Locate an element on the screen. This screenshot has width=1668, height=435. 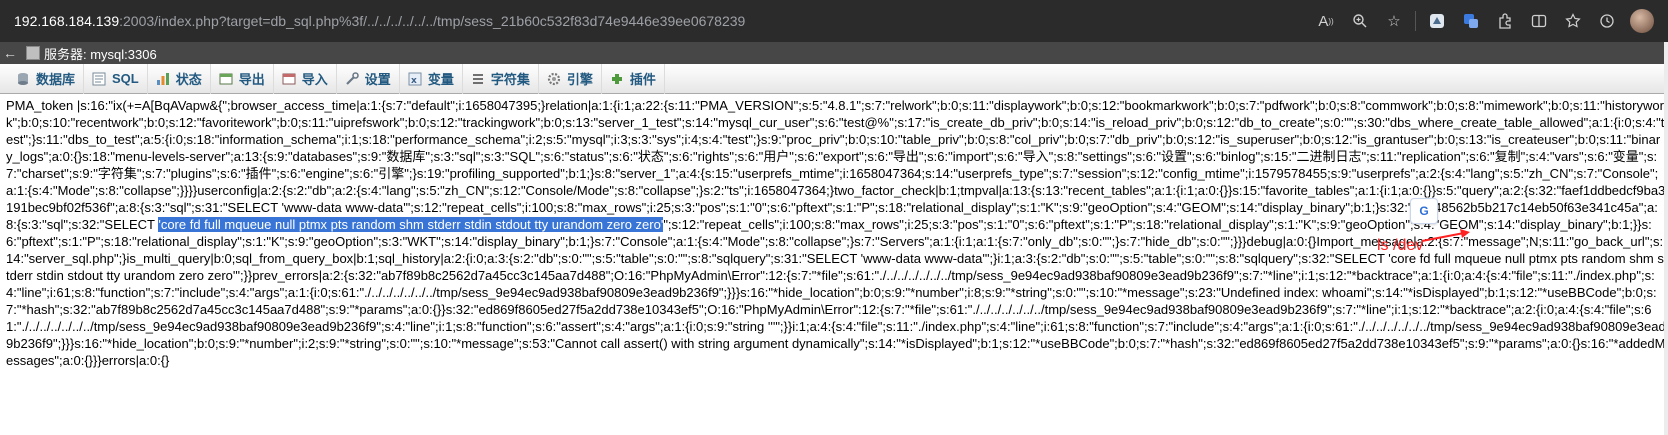
url-host: 192.168.184.139 is located at coordinates (67, 21).